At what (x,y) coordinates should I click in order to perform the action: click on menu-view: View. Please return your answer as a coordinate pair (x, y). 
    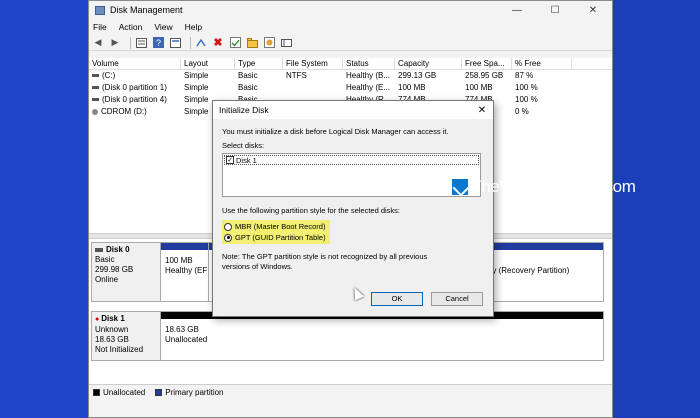
    Looking at the image, I should click on (163, 27).